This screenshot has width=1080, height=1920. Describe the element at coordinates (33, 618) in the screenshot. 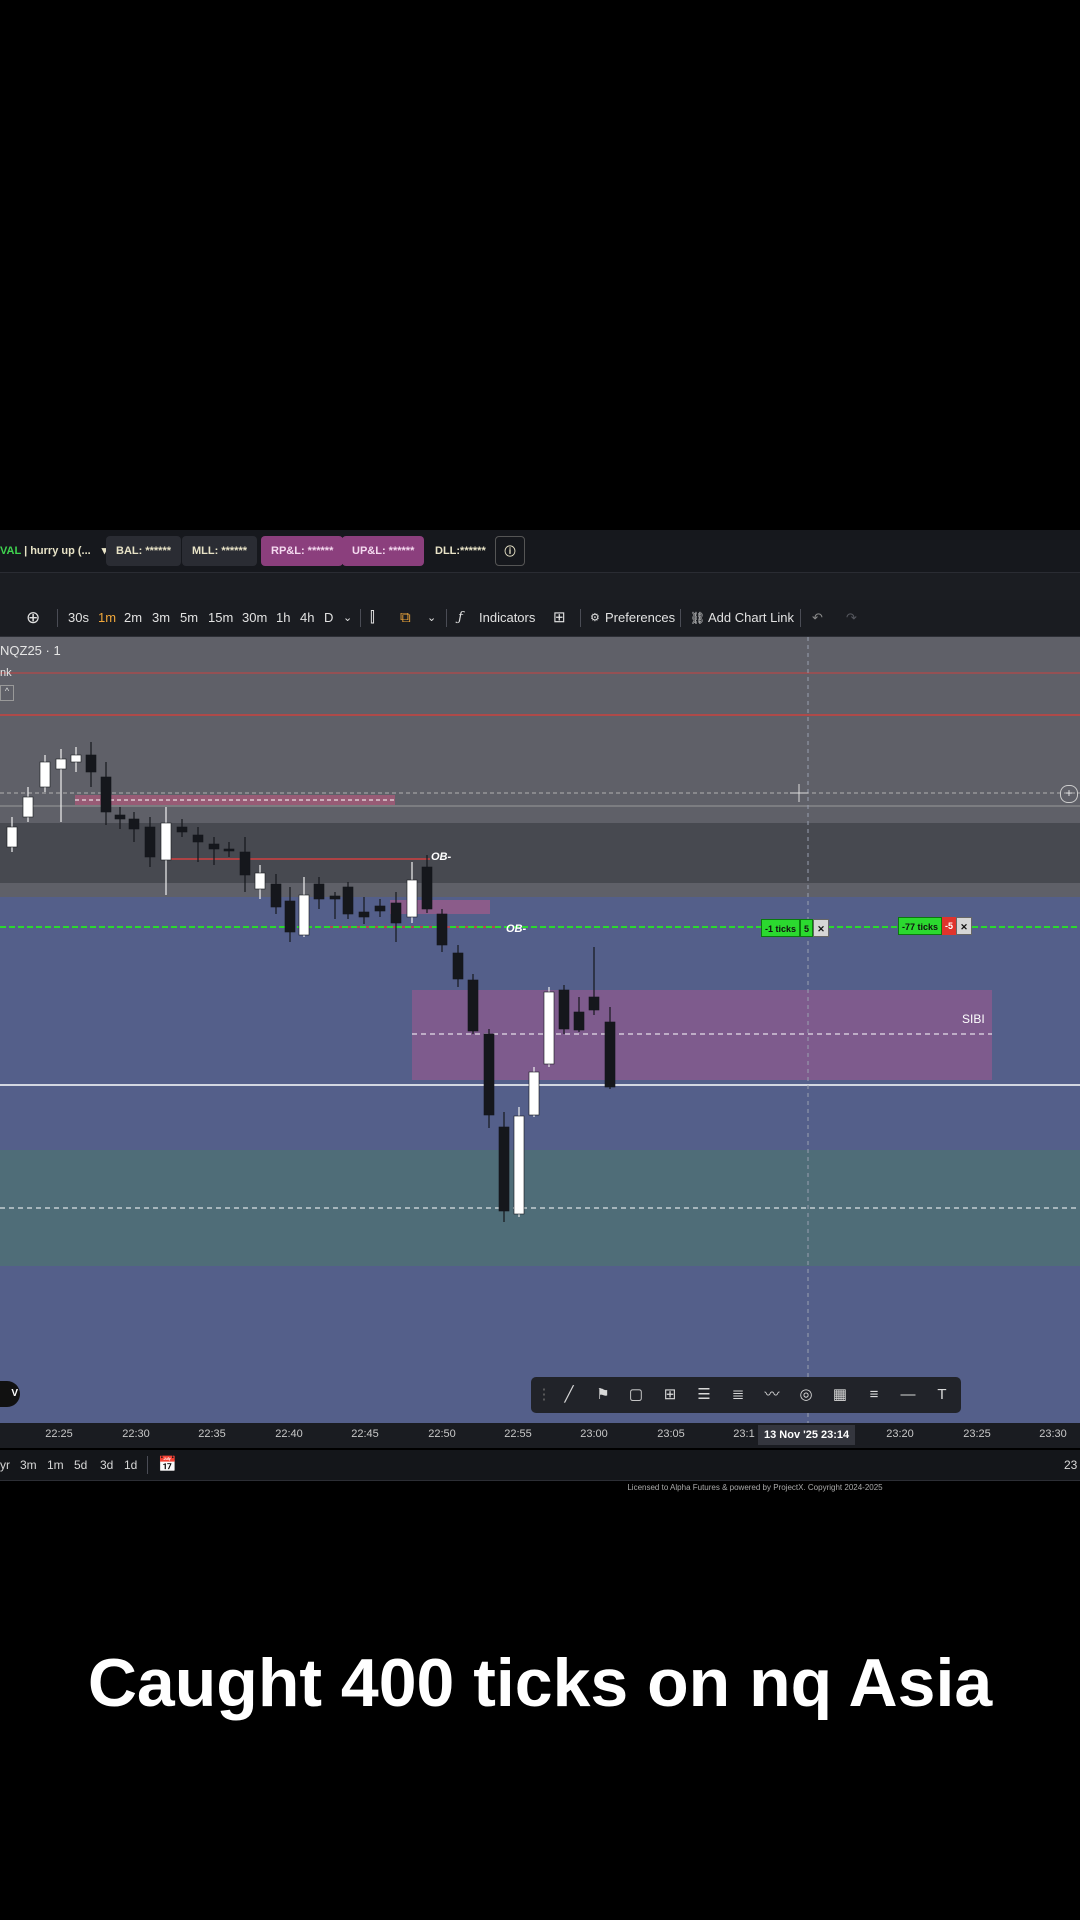

I see `plus-circle-icon: ⊕` at that location.